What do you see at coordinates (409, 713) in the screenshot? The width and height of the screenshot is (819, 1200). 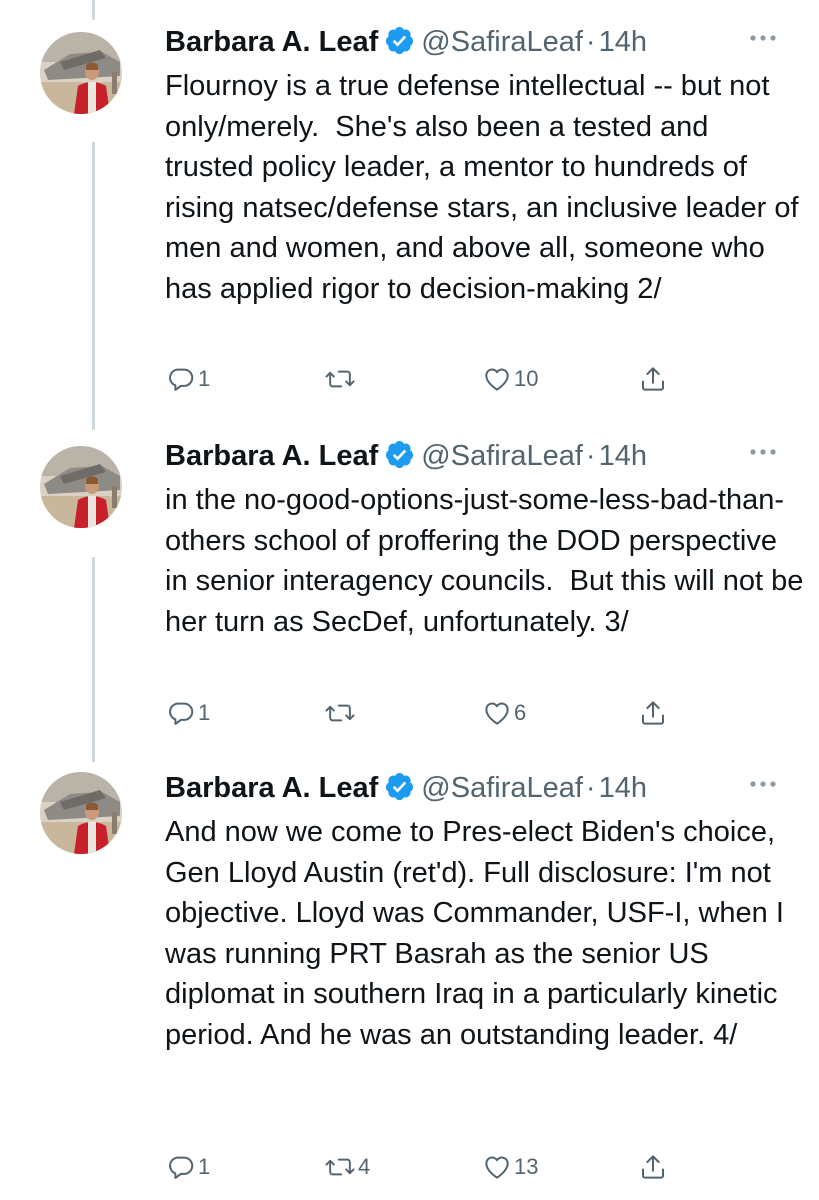 I see `tweet-actions: 1 6` at bounding box center [409, 713].